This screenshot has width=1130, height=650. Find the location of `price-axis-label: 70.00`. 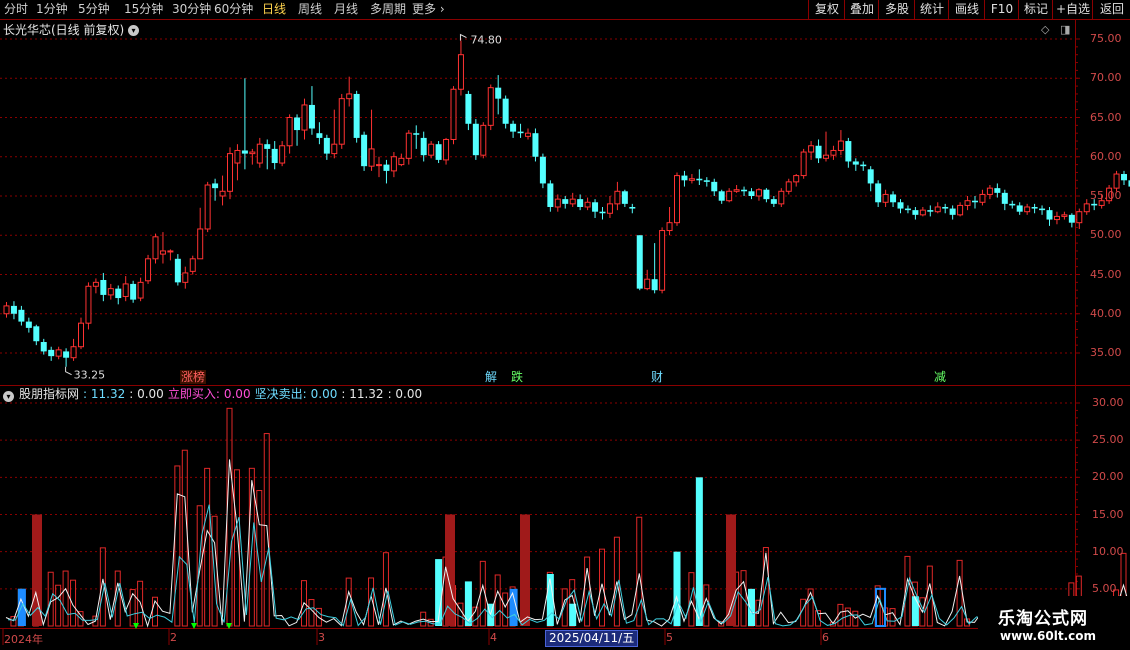

price-axis-label: 70.00 is located at coordinates (1106, 78).